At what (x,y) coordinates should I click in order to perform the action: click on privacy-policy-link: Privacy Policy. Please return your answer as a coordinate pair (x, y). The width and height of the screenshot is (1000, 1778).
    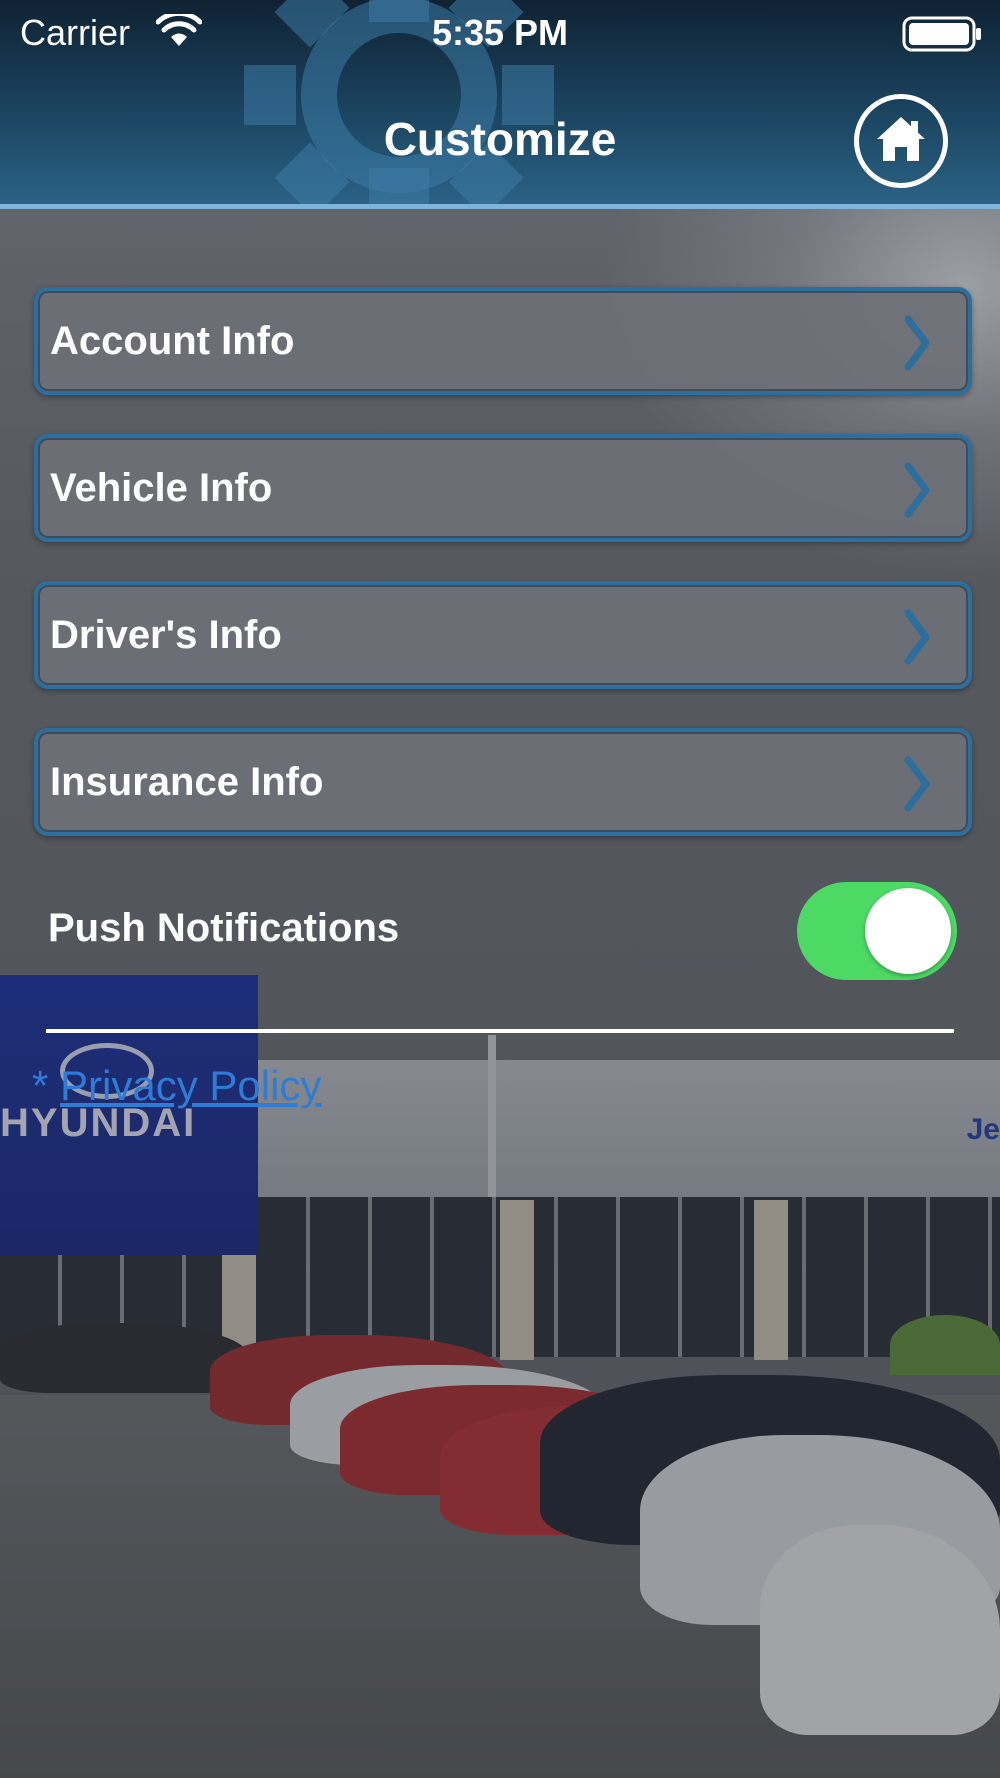
    Looking at the image, I should click on (190, 1085).